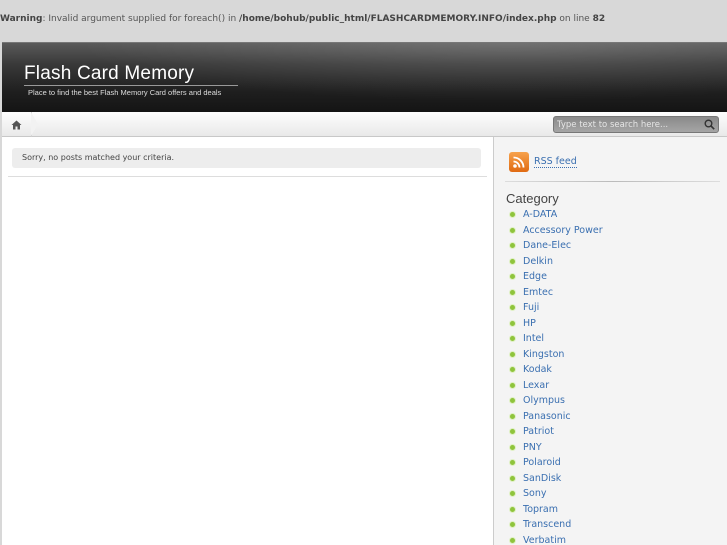 The width and height of the screenshot is (727, 545). What do you see at coordinates (538, 261) in the screenshot?
I see `category-link: Delkin` at bounding box center [538, 261].